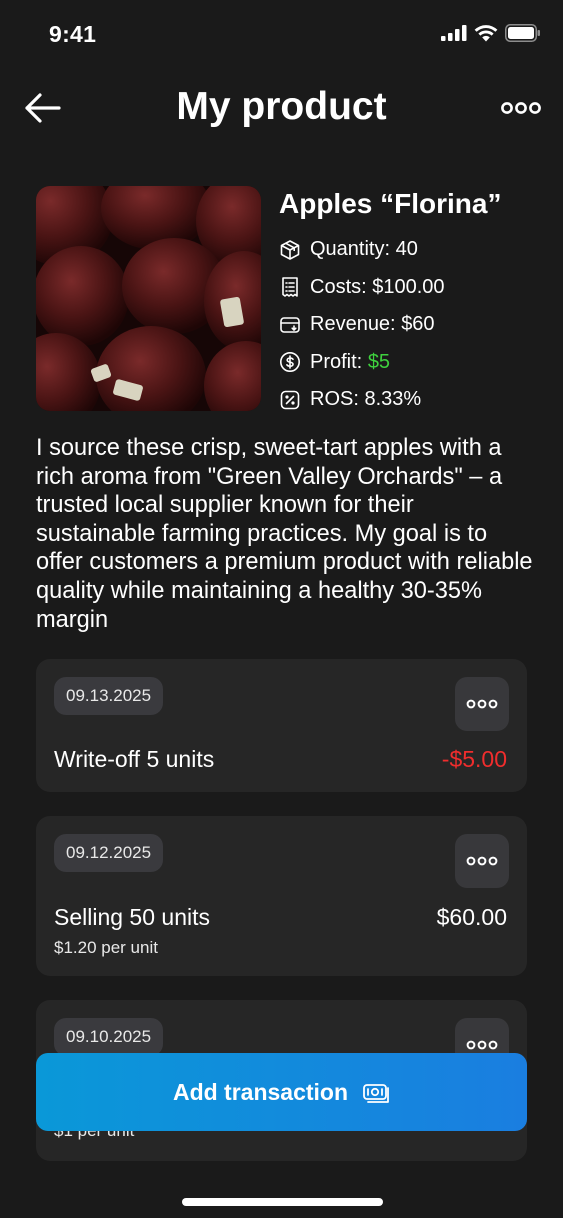 This screenshot has height=1218, width=563. Describe the element at coordinates (393, 399) in the screenshot. I see `stat-value: 8.33%` at that location.